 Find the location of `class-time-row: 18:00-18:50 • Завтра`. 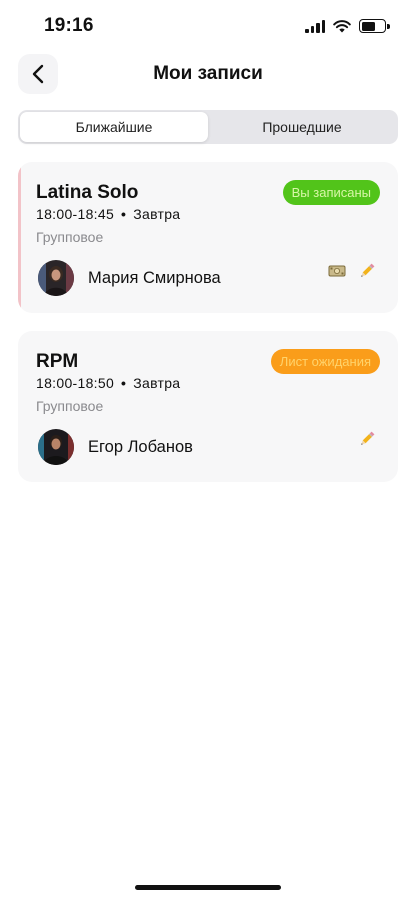

class-time-row: 18:00-18:50 • Завтра is located at coordinates (108, 383).